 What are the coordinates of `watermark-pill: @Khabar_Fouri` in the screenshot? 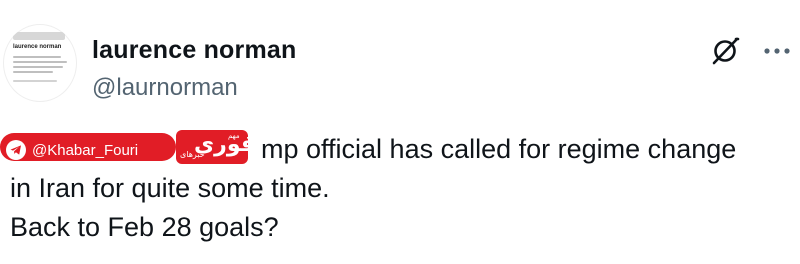 It's located at (88, 147).